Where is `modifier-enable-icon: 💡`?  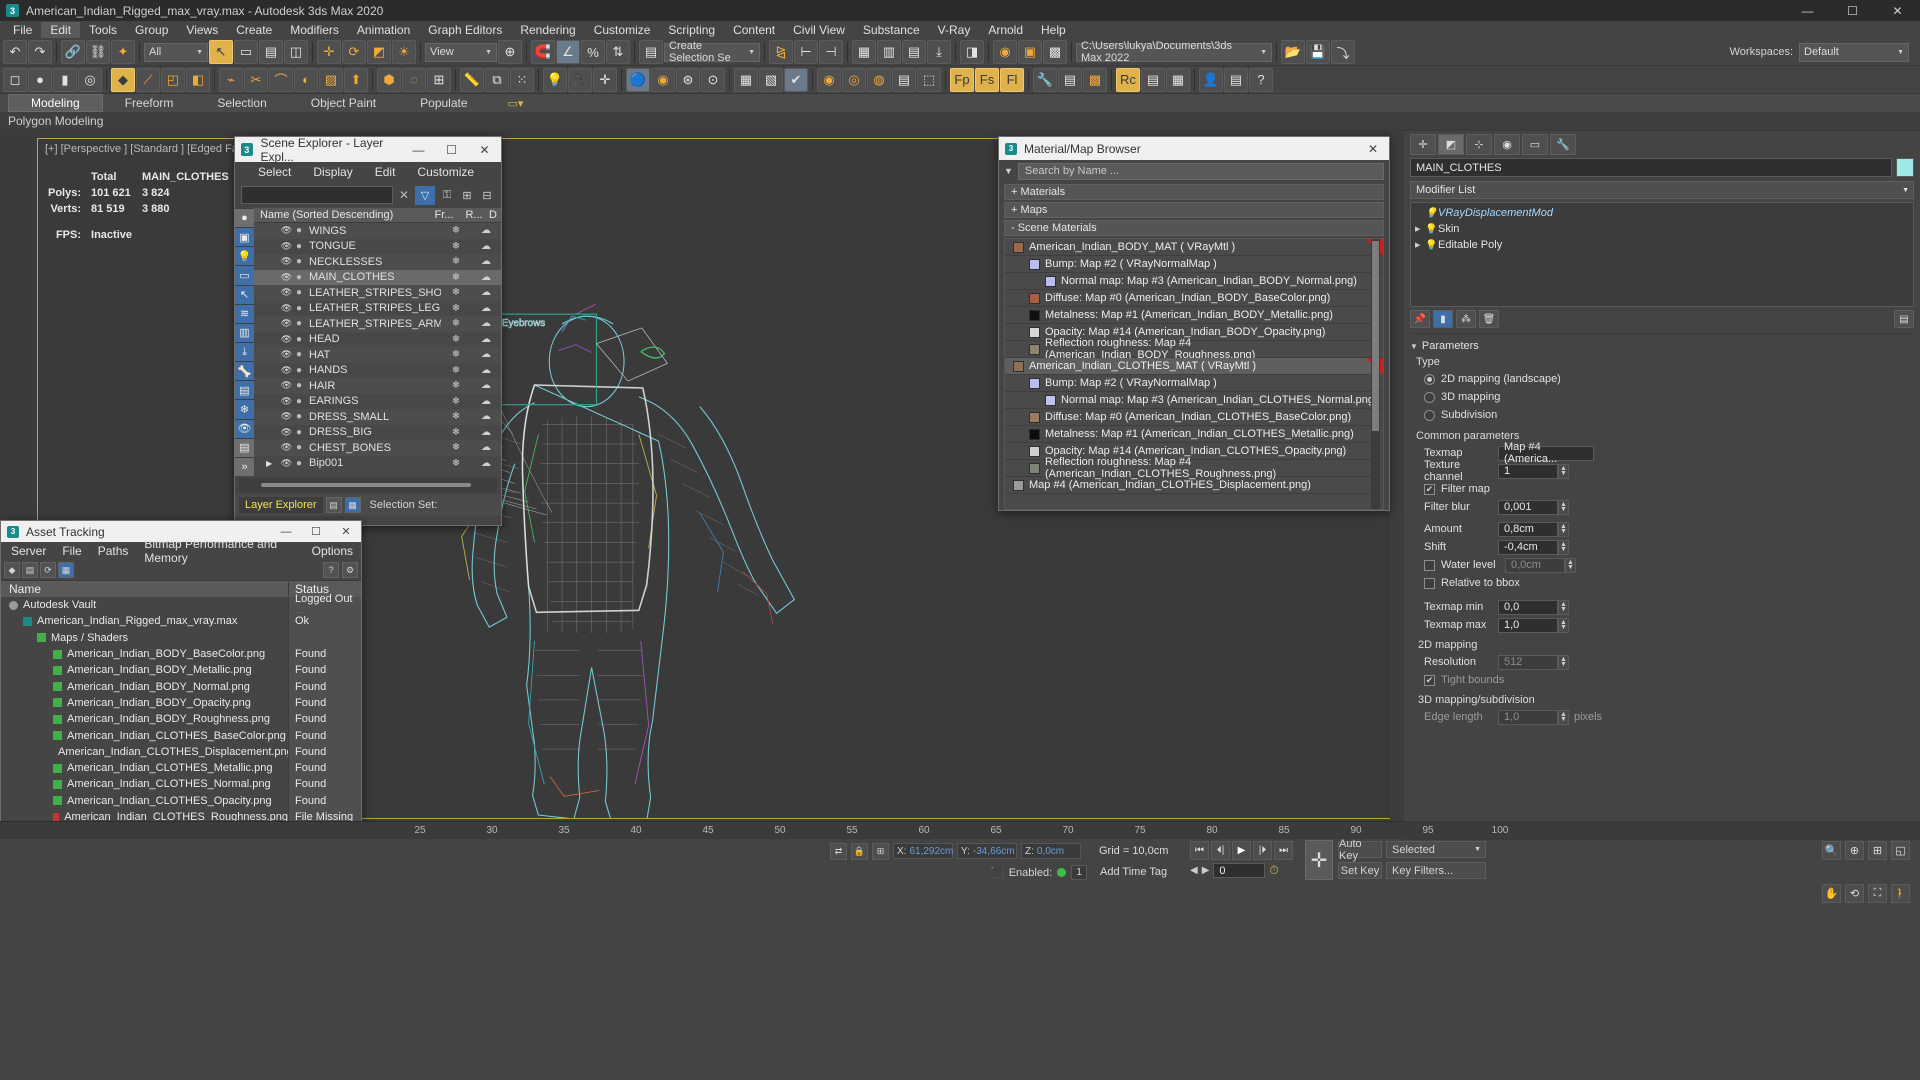 modifier-enable-icon: 💡 is located at coordinates (1431, 245).